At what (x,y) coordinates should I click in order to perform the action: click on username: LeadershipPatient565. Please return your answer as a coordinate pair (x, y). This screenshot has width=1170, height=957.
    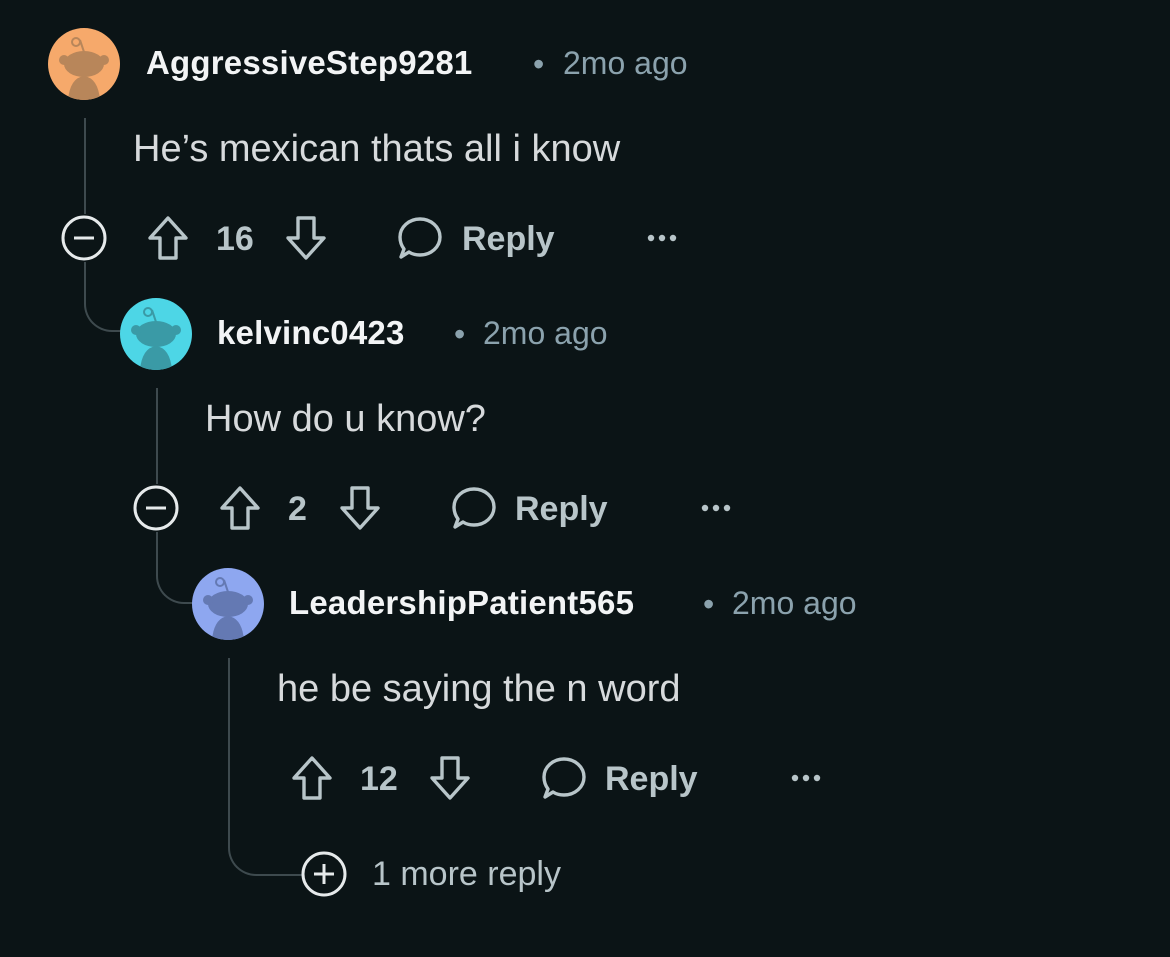
    Looking at the image, I should click on (461, 603).